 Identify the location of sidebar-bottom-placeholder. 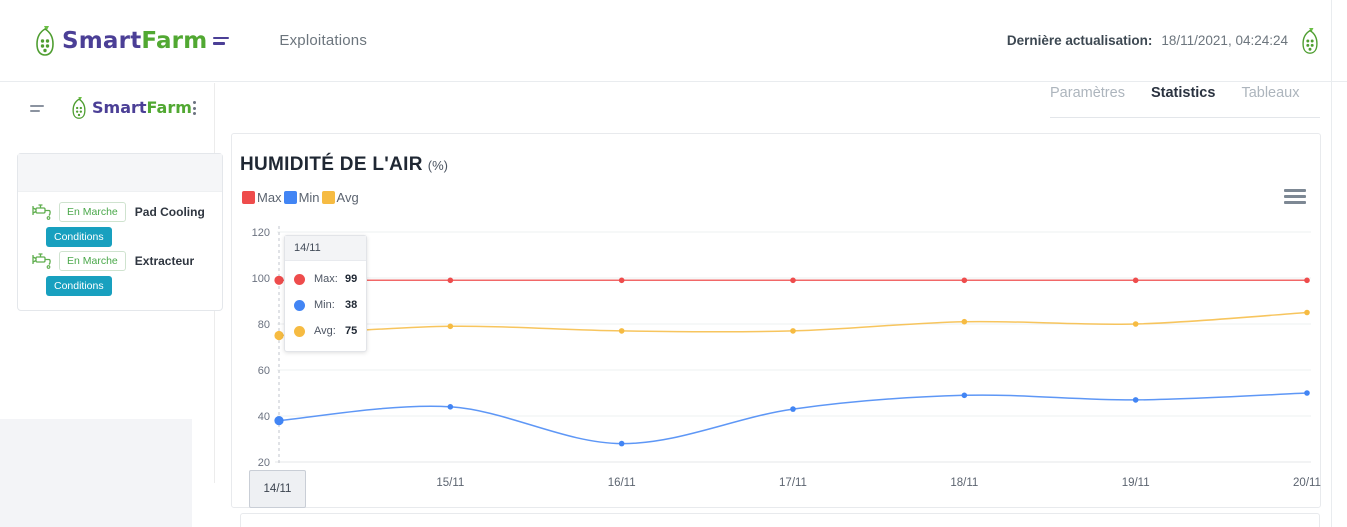
(96, 473).